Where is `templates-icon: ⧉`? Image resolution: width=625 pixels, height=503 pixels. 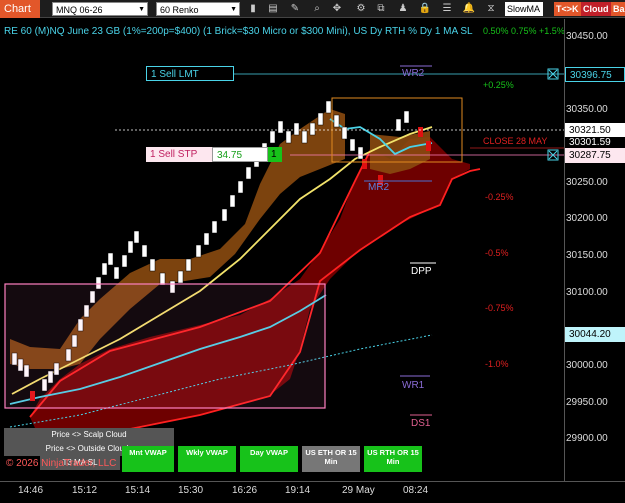 templates-icon: ⧉ is located at coordinates (381, 9).